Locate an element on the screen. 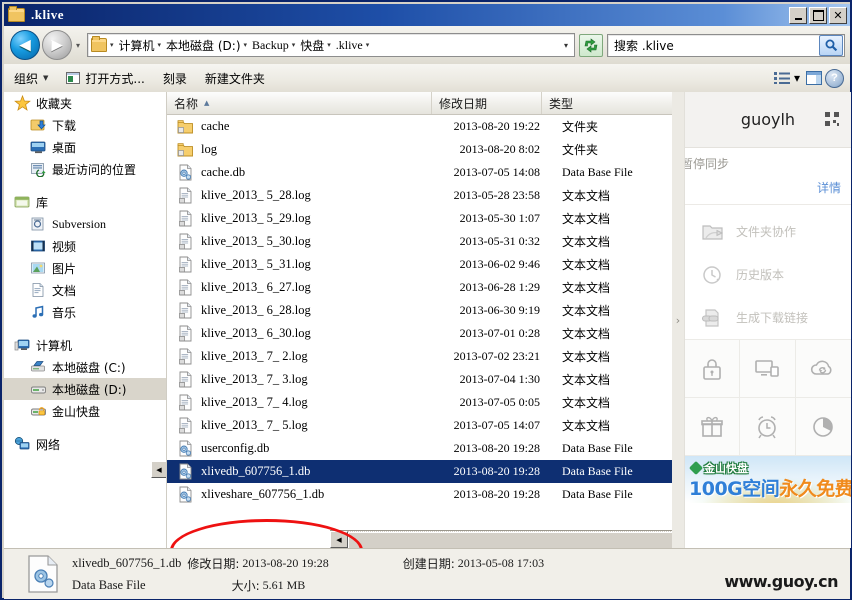 The width and height of the screenshot is (852, 600). change-view-button: ▾ is located at coordinates (787, 78).